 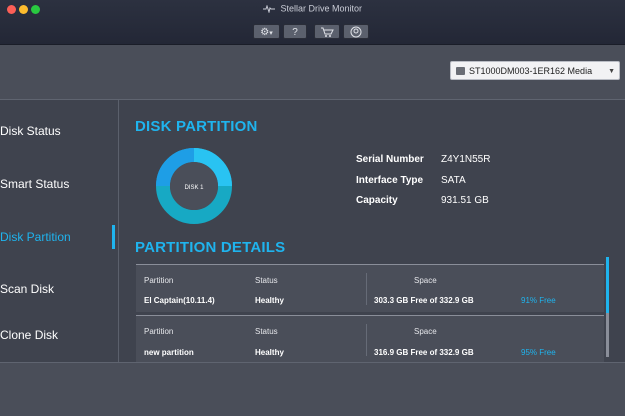 I want to click on hard-drive-icon, so click(x=460, y=71).